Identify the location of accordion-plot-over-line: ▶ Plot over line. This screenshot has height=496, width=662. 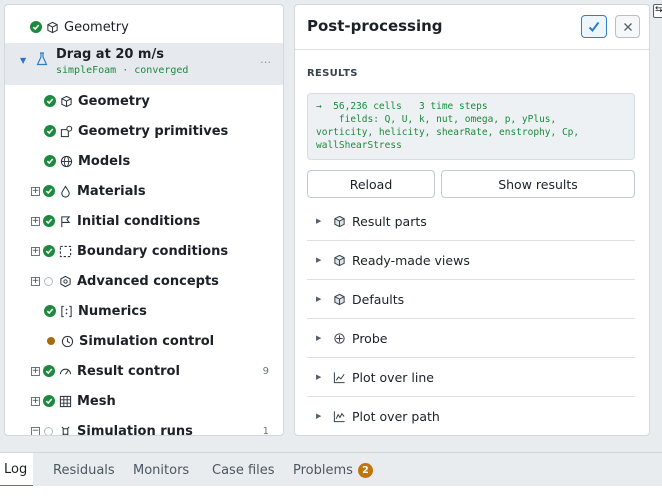
(471, 377).